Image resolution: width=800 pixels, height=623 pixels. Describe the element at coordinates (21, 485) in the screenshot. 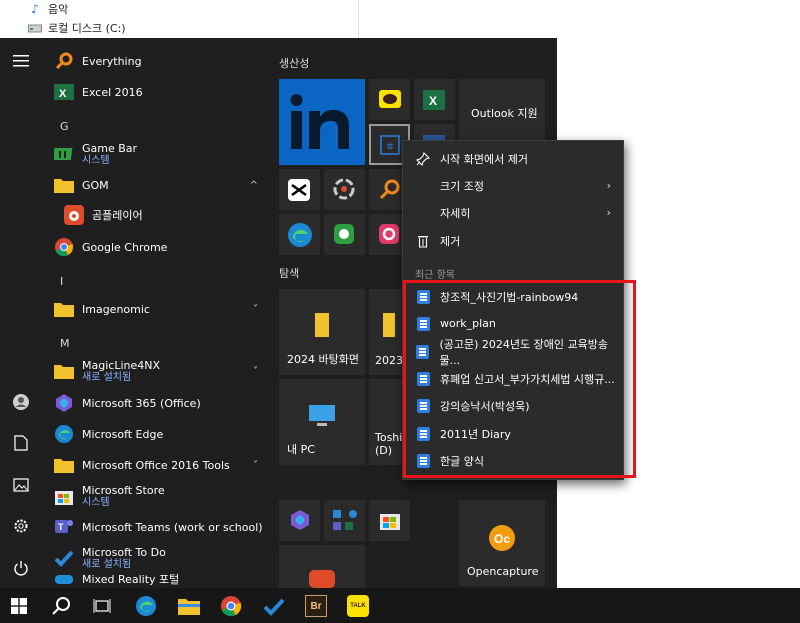

I see `pictures-icon` at that location.